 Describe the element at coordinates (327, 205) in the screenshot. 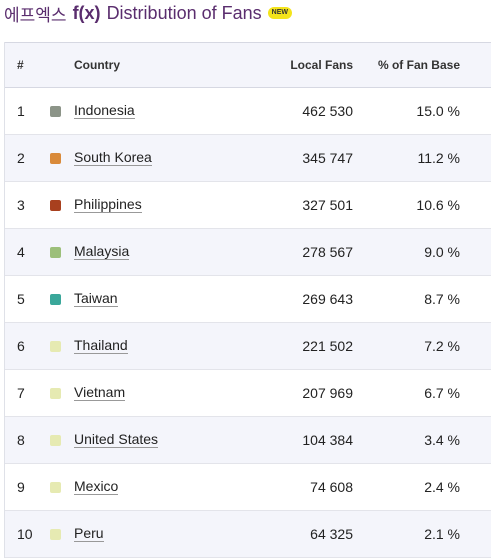

I see `local-fans-cell: 327 501` at that location.